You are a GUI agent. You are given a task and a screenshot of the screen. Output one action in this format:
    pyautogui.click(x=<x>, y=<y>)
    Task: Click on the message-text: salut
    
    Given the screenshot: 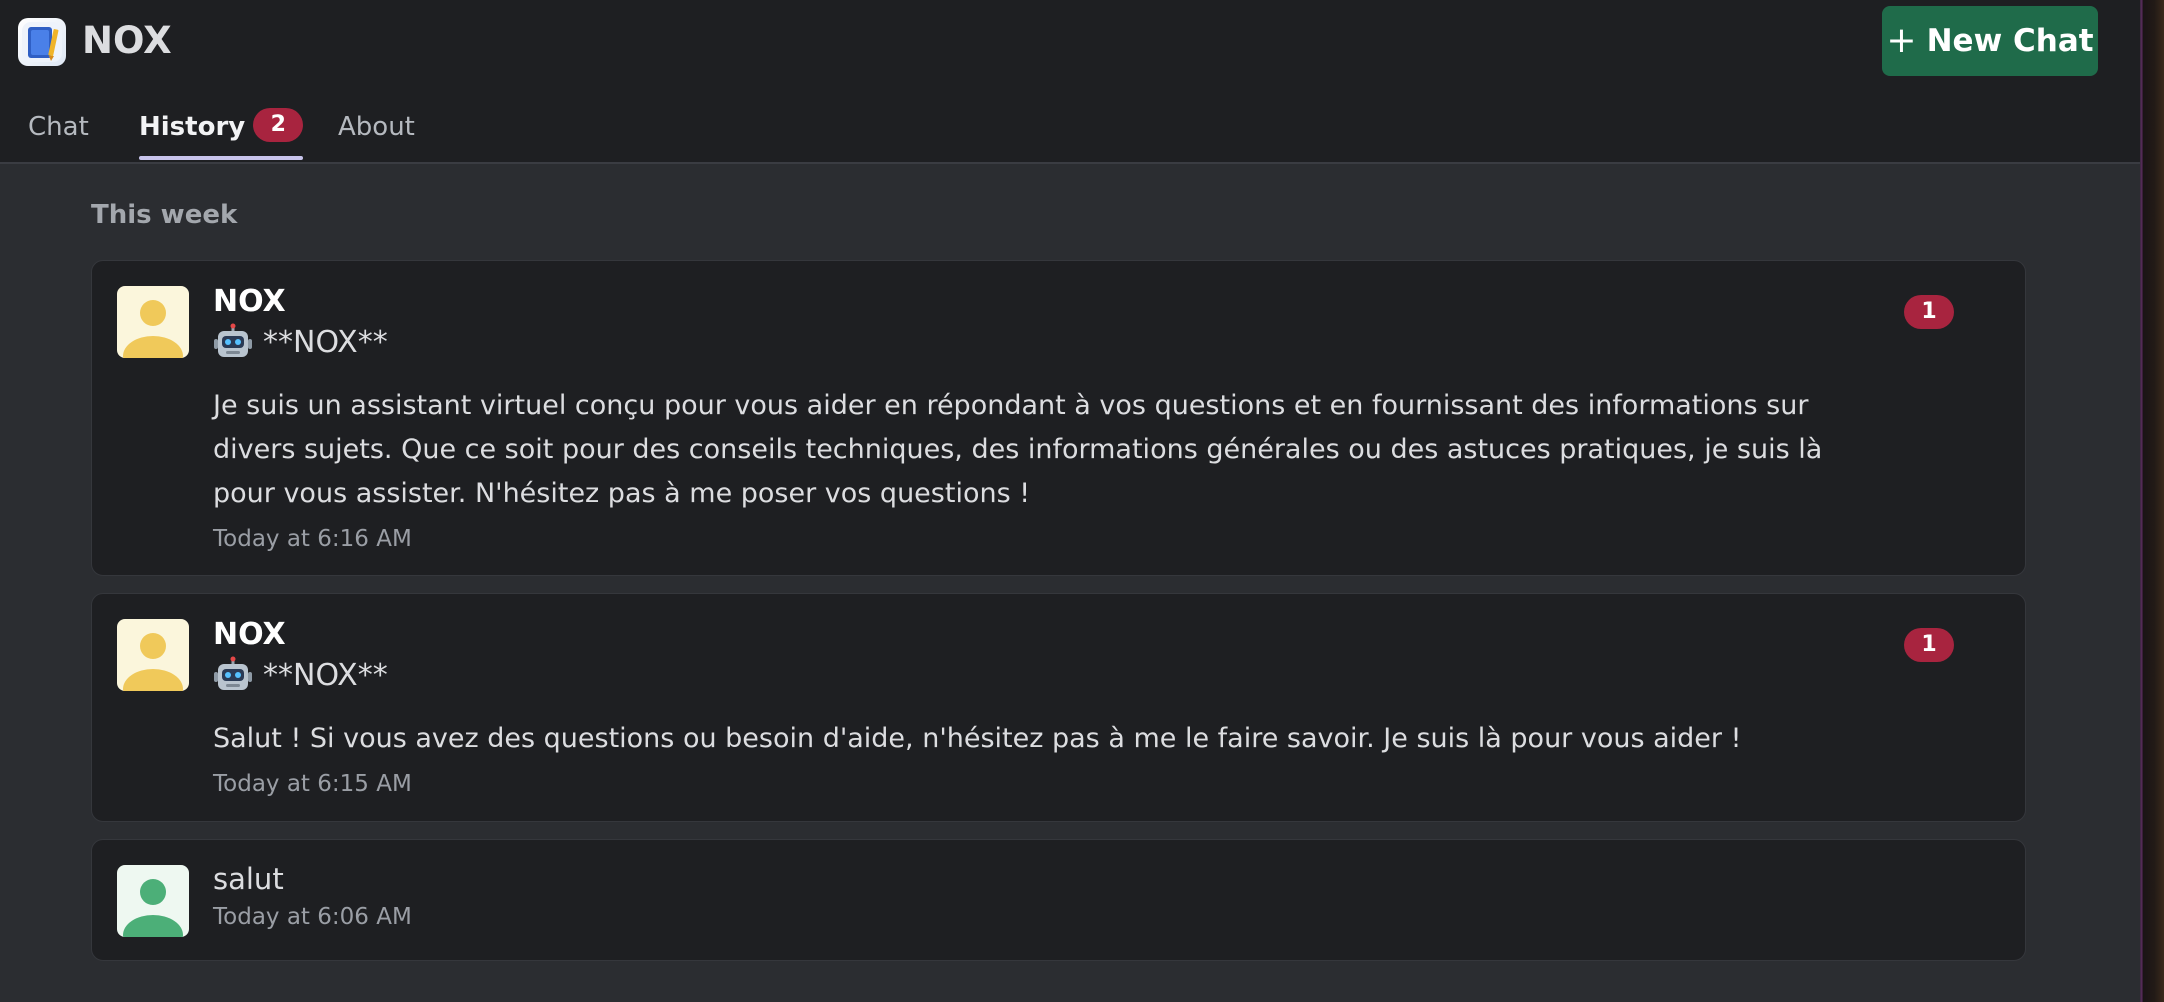 What is the action you would take?
    pyautogui.click(x=248, y=879)
    